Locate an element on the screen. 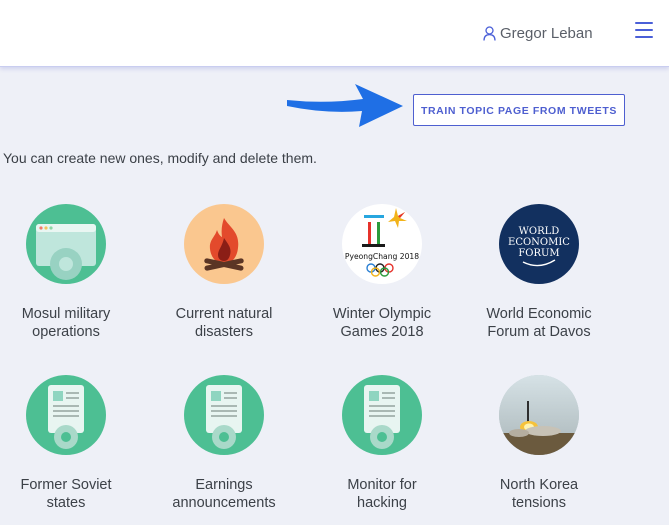 The height and width of the screenshot is (525, 669). fire-icon is located at coordinates (224, 244).